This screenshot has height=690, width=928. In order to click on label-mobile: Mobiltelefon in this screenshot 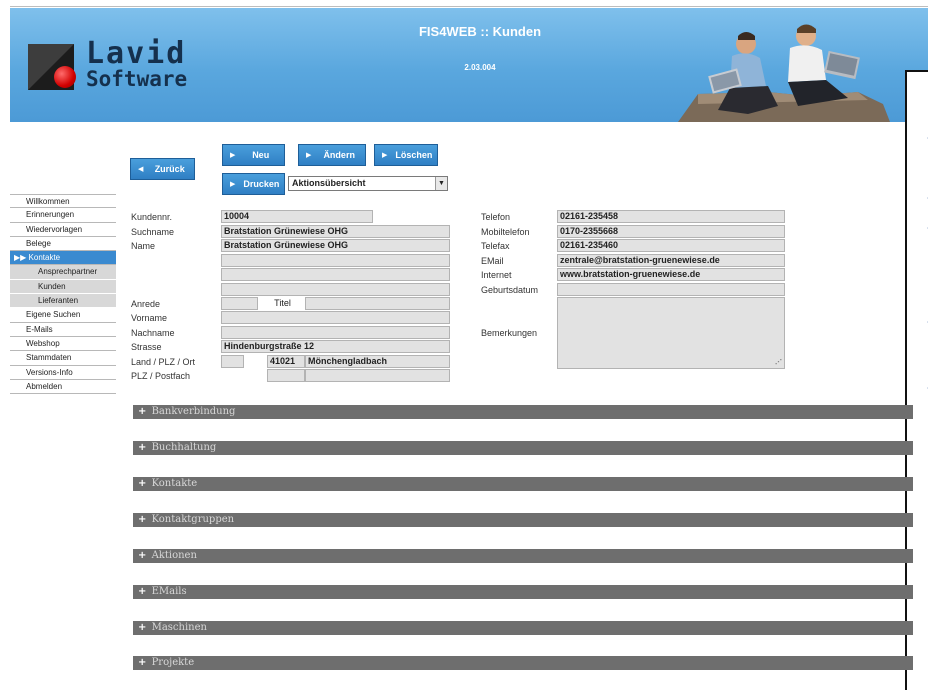, I will do `click(505, 232)`.